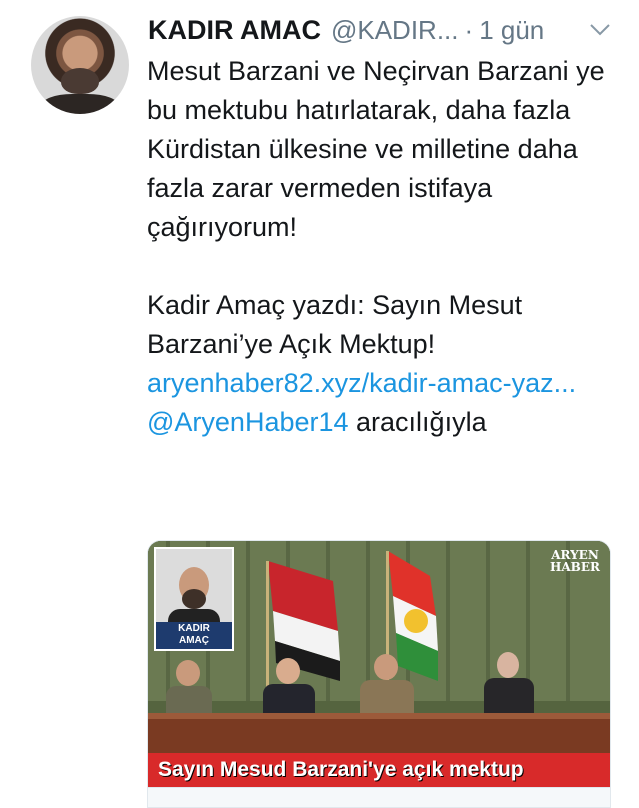 The width and height of the screenshot is (639, 808). What do you see at coordinates (80, 104) in the screenshot?
I see `avatar-shirt` at bounding box center [80, 104].